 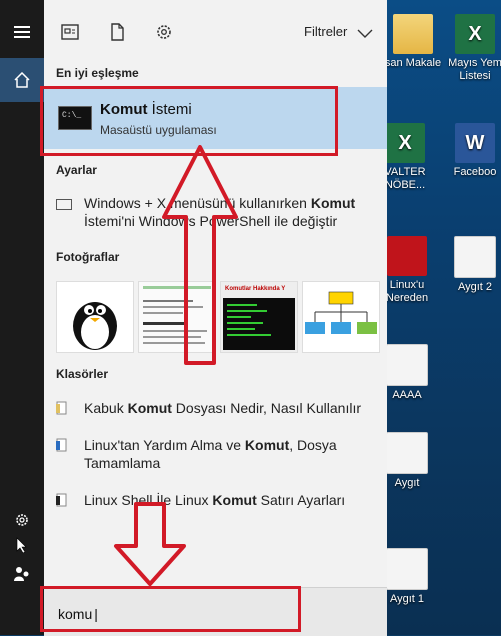 I want to click on folder-icon, so click(x=413, y=34).